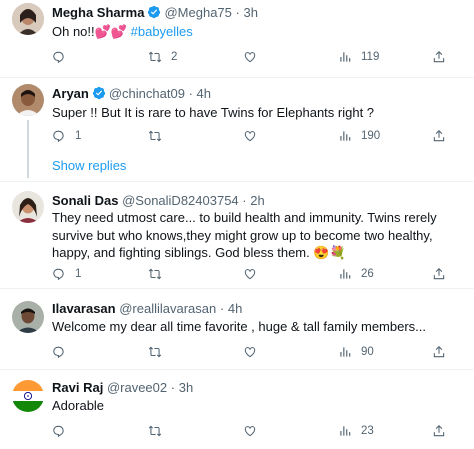  Describe the element at coordinates (162, 31) in the screenshot. I see `hashtag-link: #babyelles` at that location.